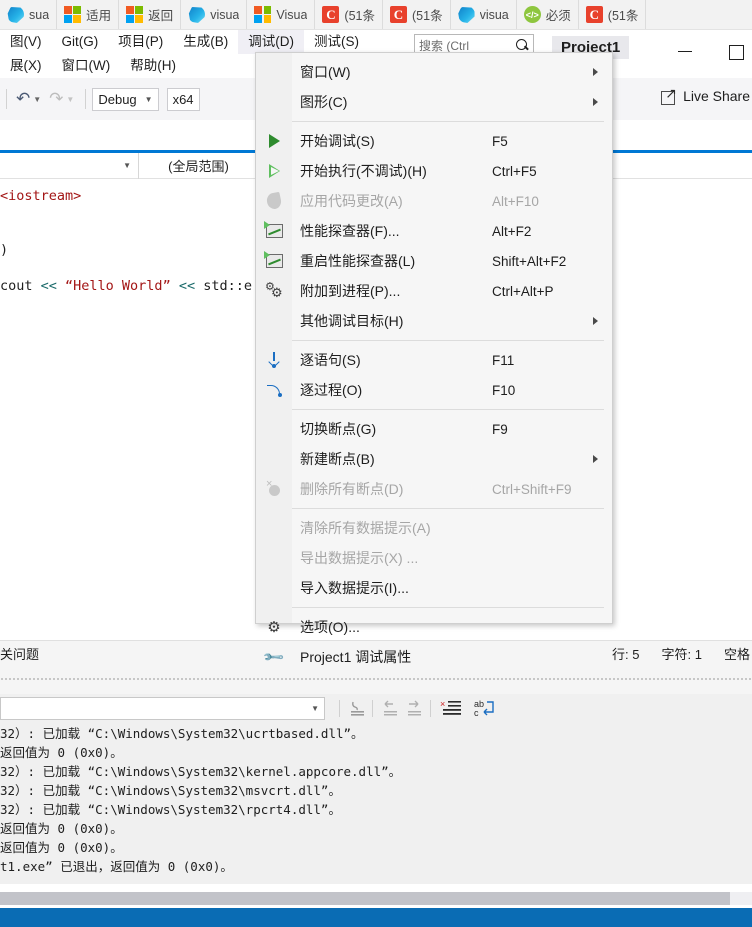 The height and width of the screenshot is (927, 752). I want to click on menu-item-0: 窗口(W), so click(434, 72).